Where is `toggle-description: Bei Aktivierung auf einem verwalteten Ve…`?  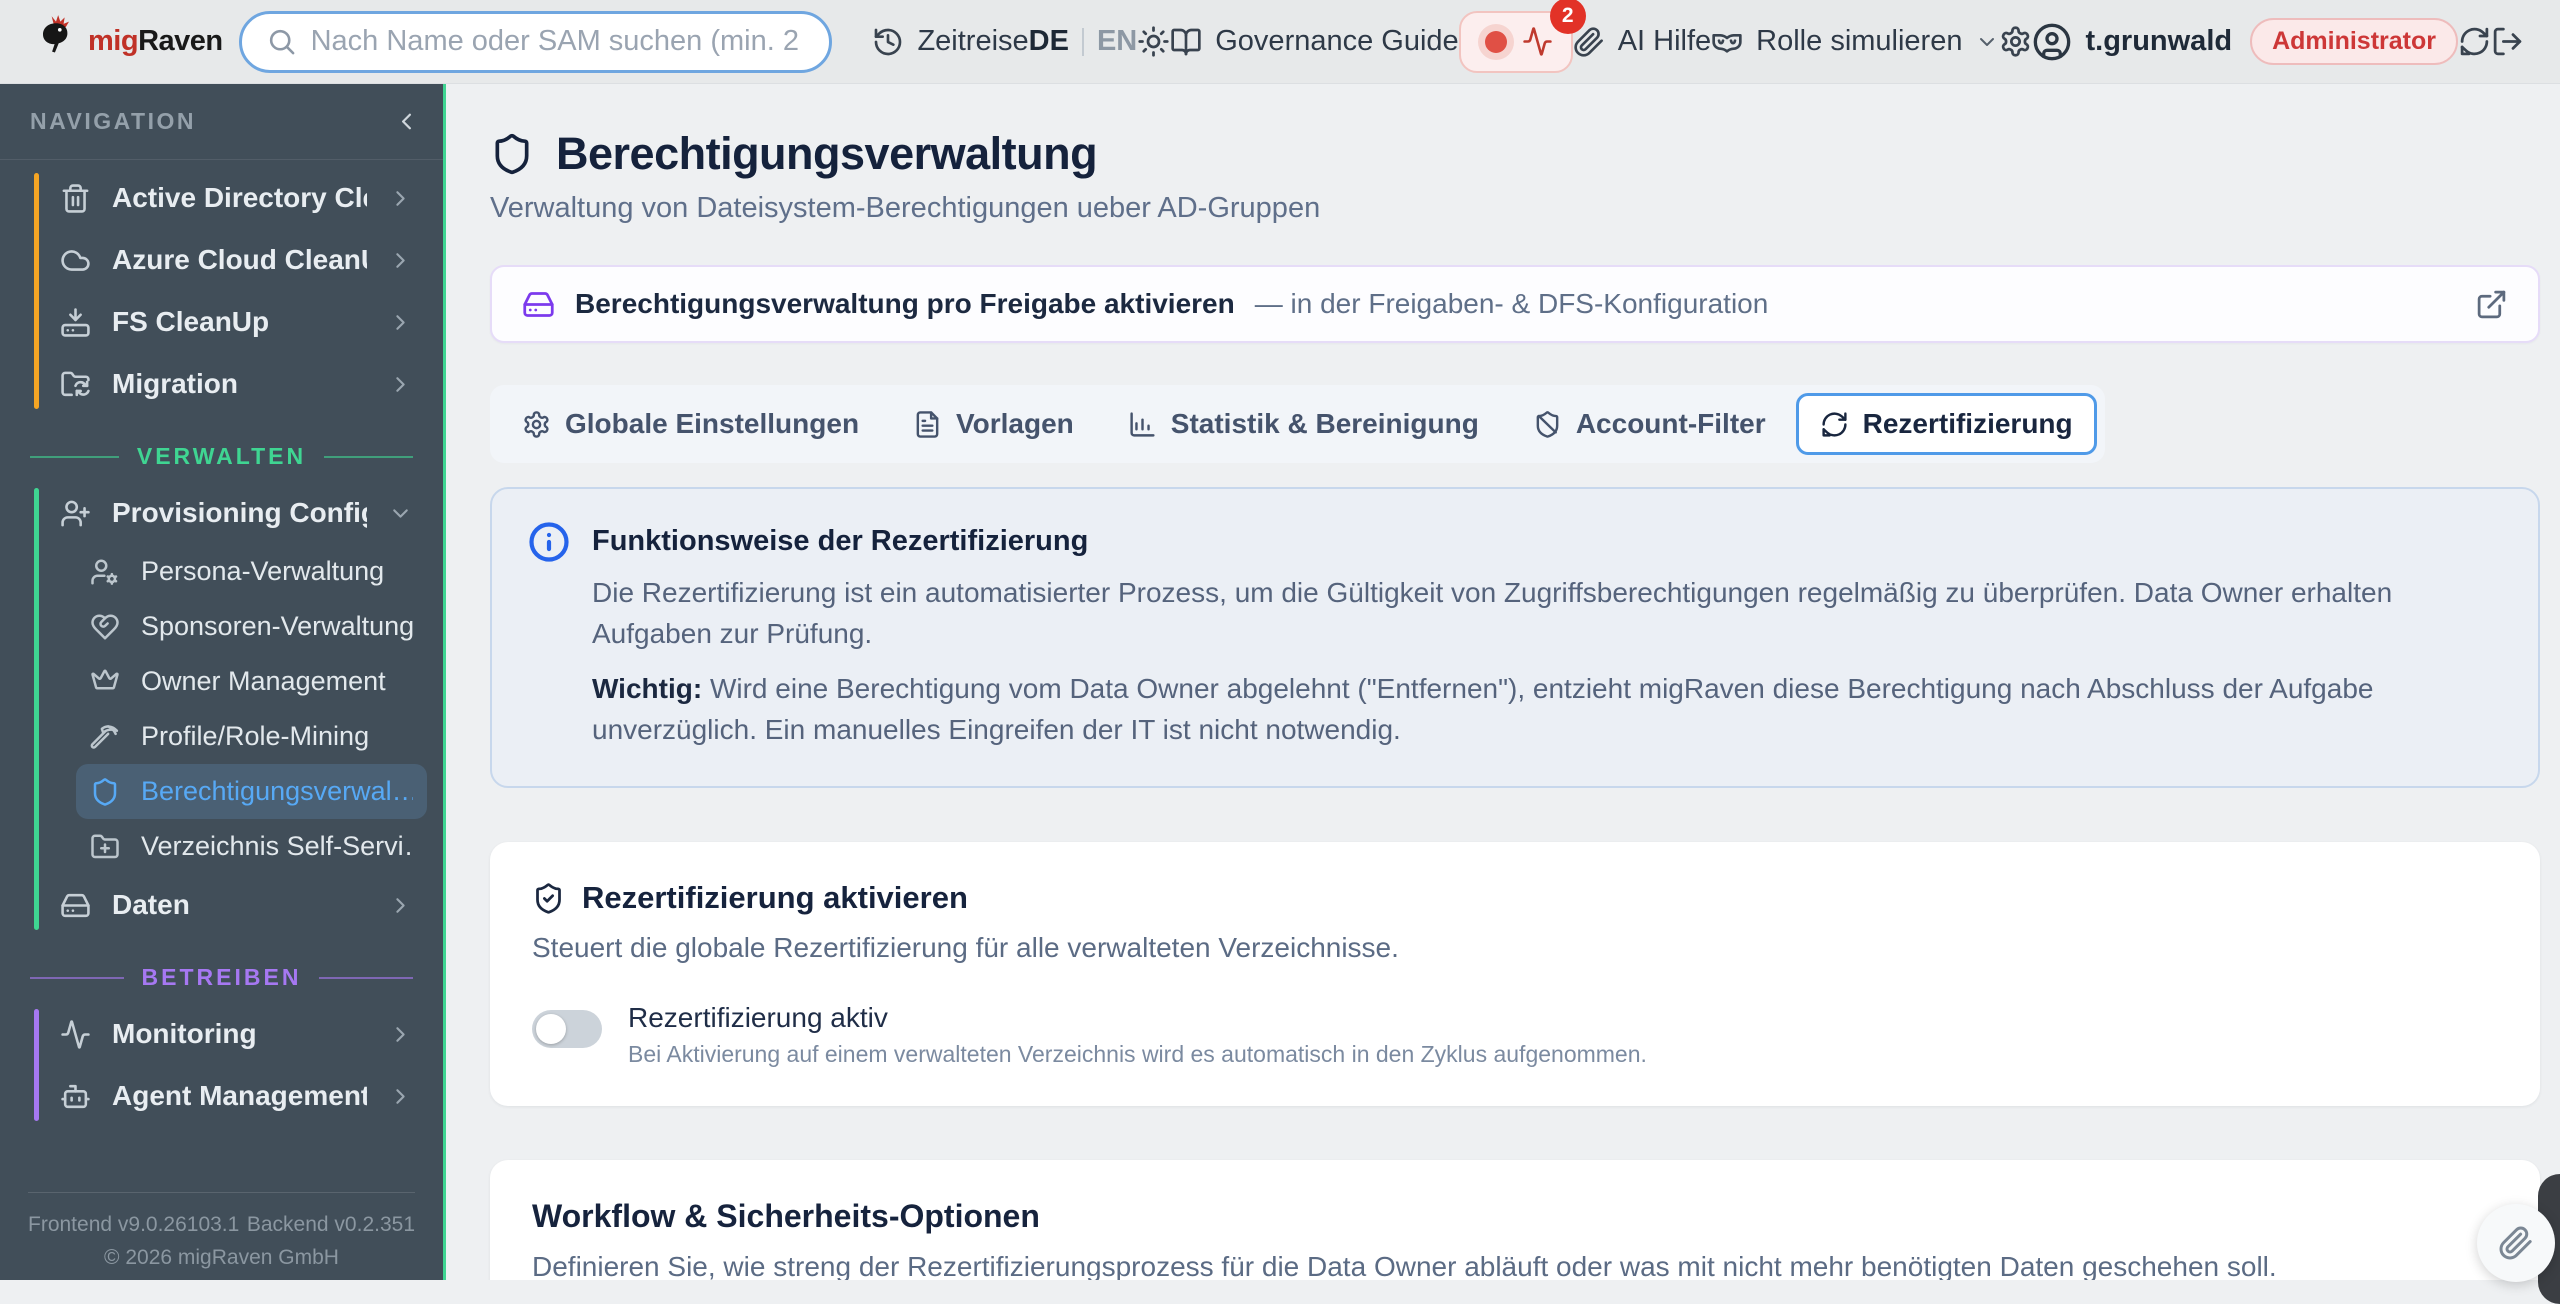
toggle-description: Bei Aktivierung auf einem verwalteten Ve… is located at coordinates (1137, 1054).